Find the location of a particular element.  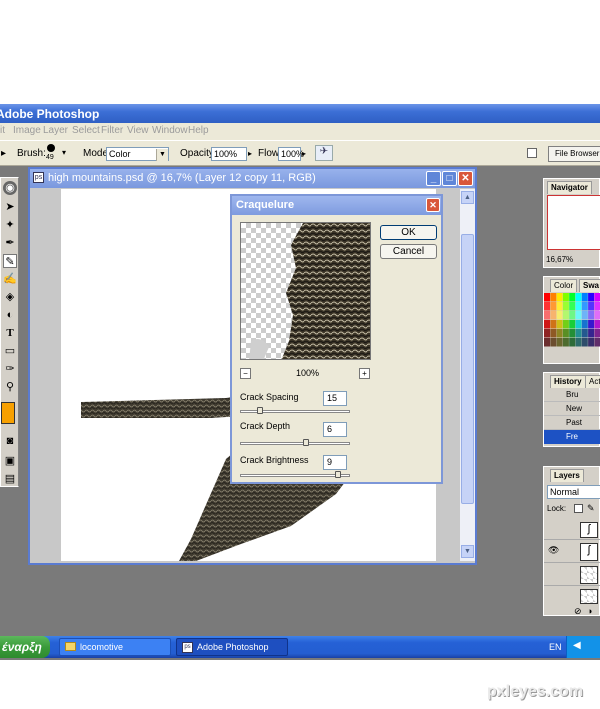

filter-preview is located at coordinates (305, 291).